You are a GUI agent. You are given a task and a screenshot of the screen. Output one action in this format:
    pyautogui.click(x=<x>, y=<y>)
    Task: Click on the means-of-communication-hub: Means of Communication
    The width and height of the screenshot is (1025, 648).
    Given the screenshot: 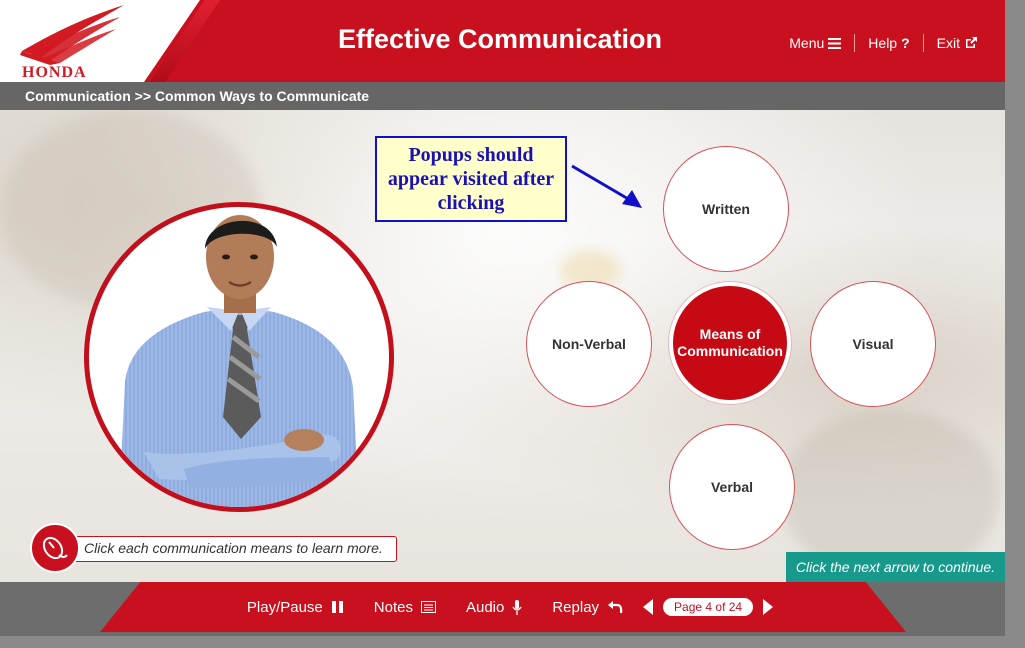 What is the action you would take?
    pyautogui.click(x=730, y=343)
    